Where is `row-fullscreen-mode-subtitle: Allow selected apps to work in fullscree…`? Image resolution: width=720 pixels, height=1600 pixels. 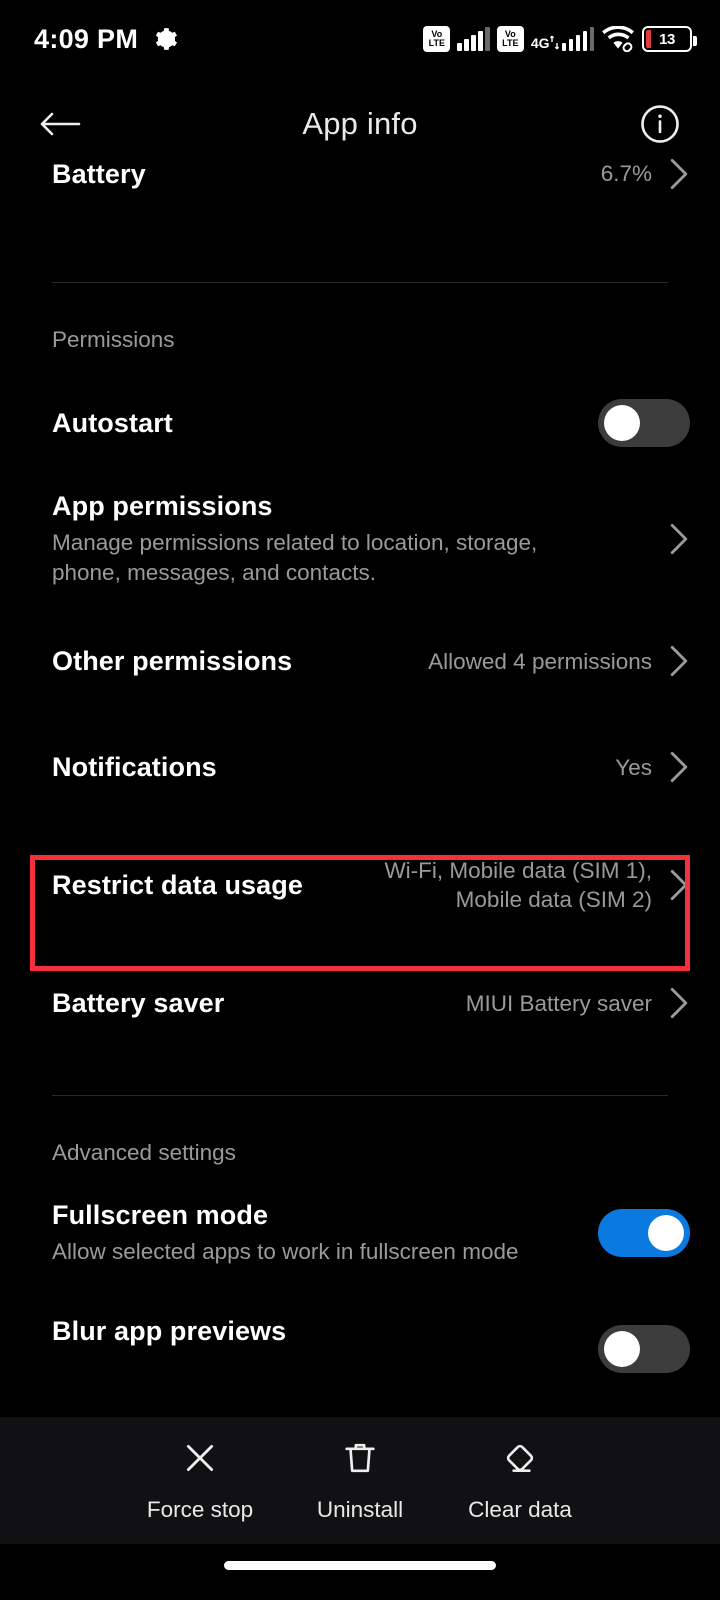 row-fullscreen-mode-subtitle: Allow selected apps to work in fullscree… is located at coordinates (285, 1252).